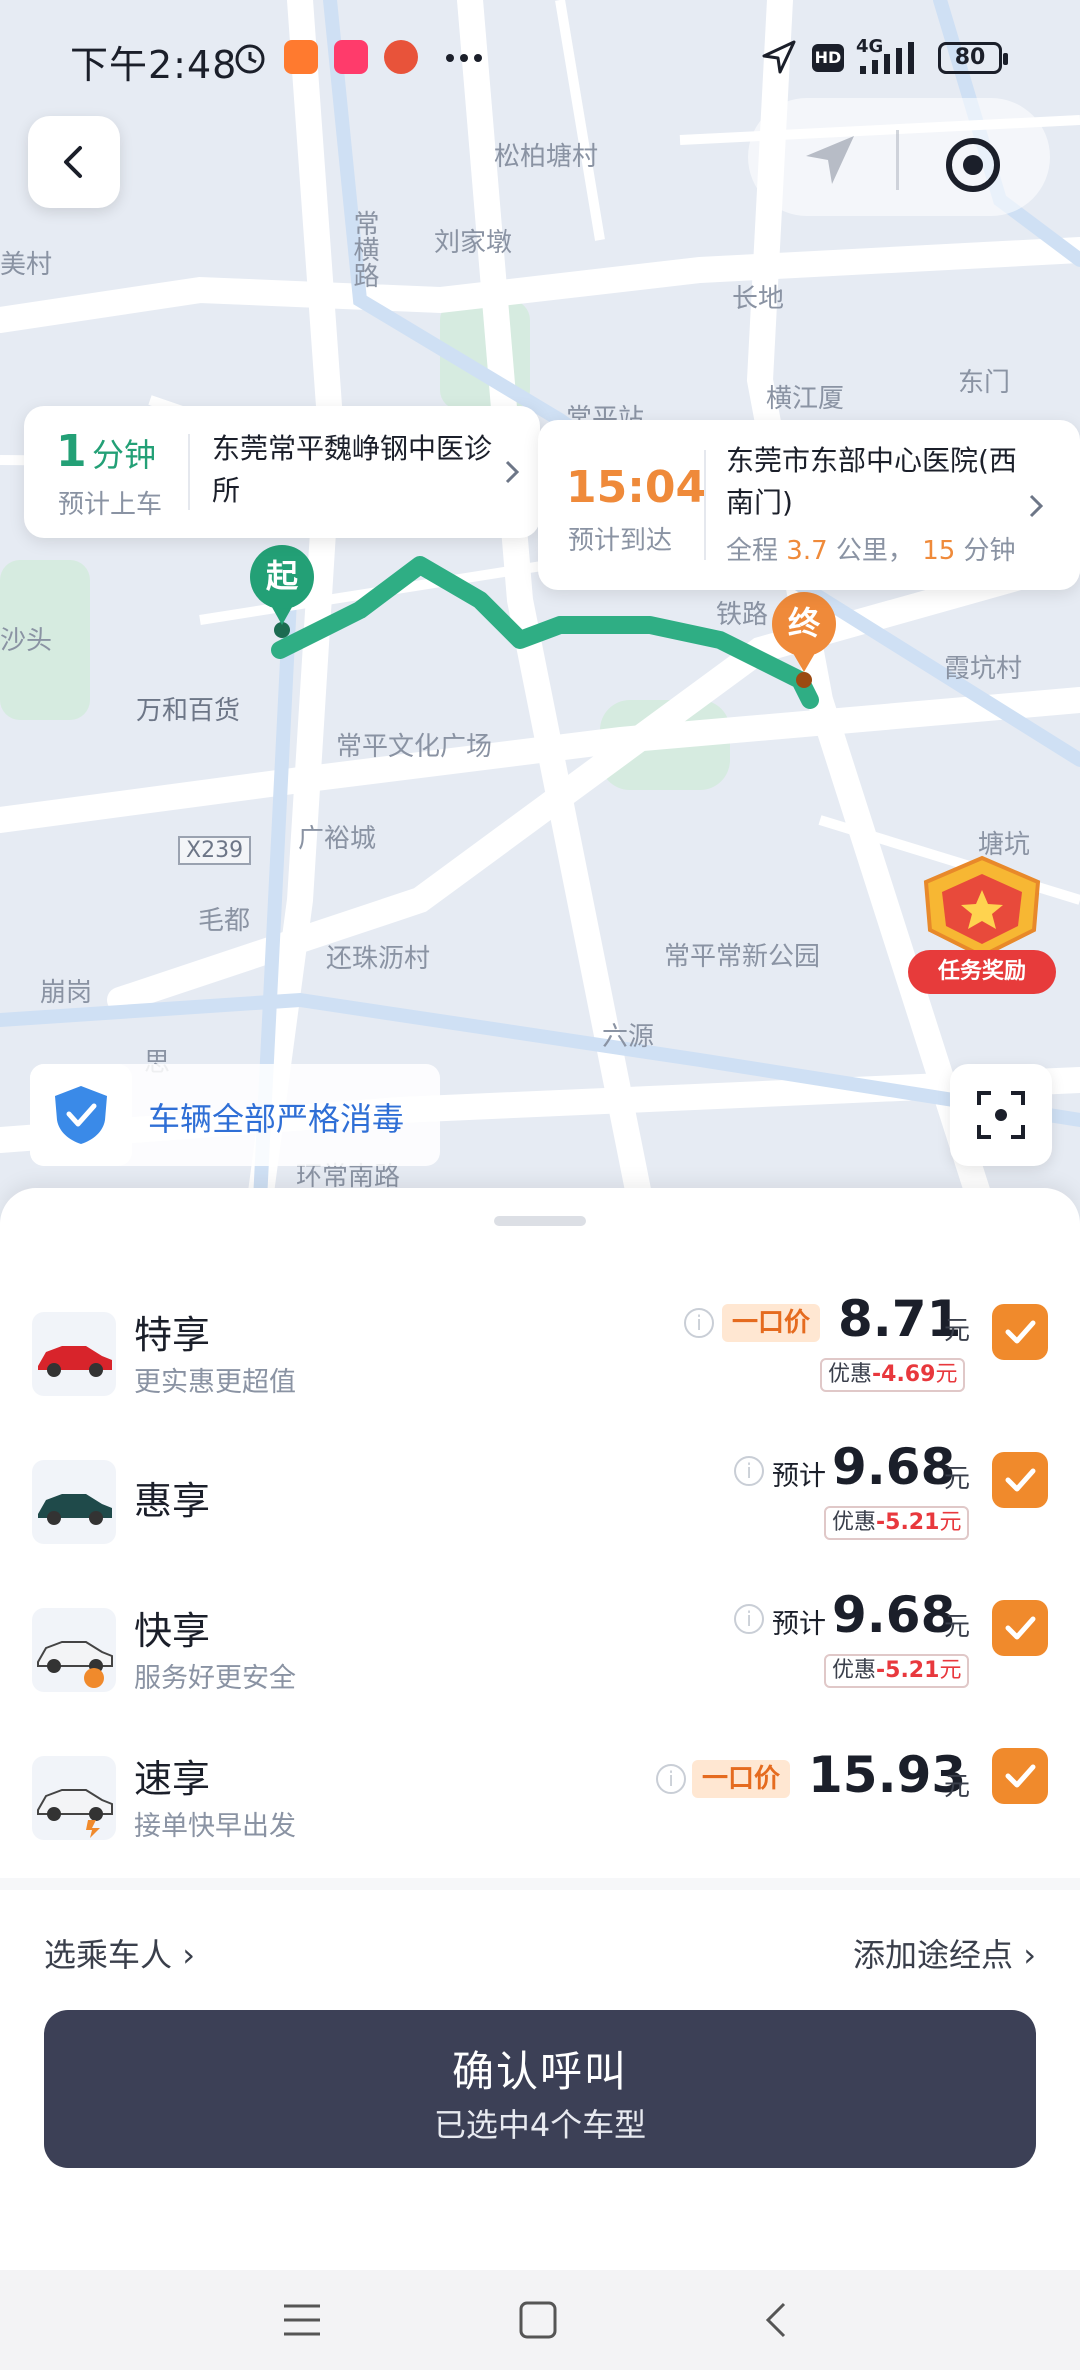 This screenshot has height=2370, width=1080. What do you see at coordinates (804, 624) in the screenshot?
I see `end-marker: 终` at bounding box center [804, 624].